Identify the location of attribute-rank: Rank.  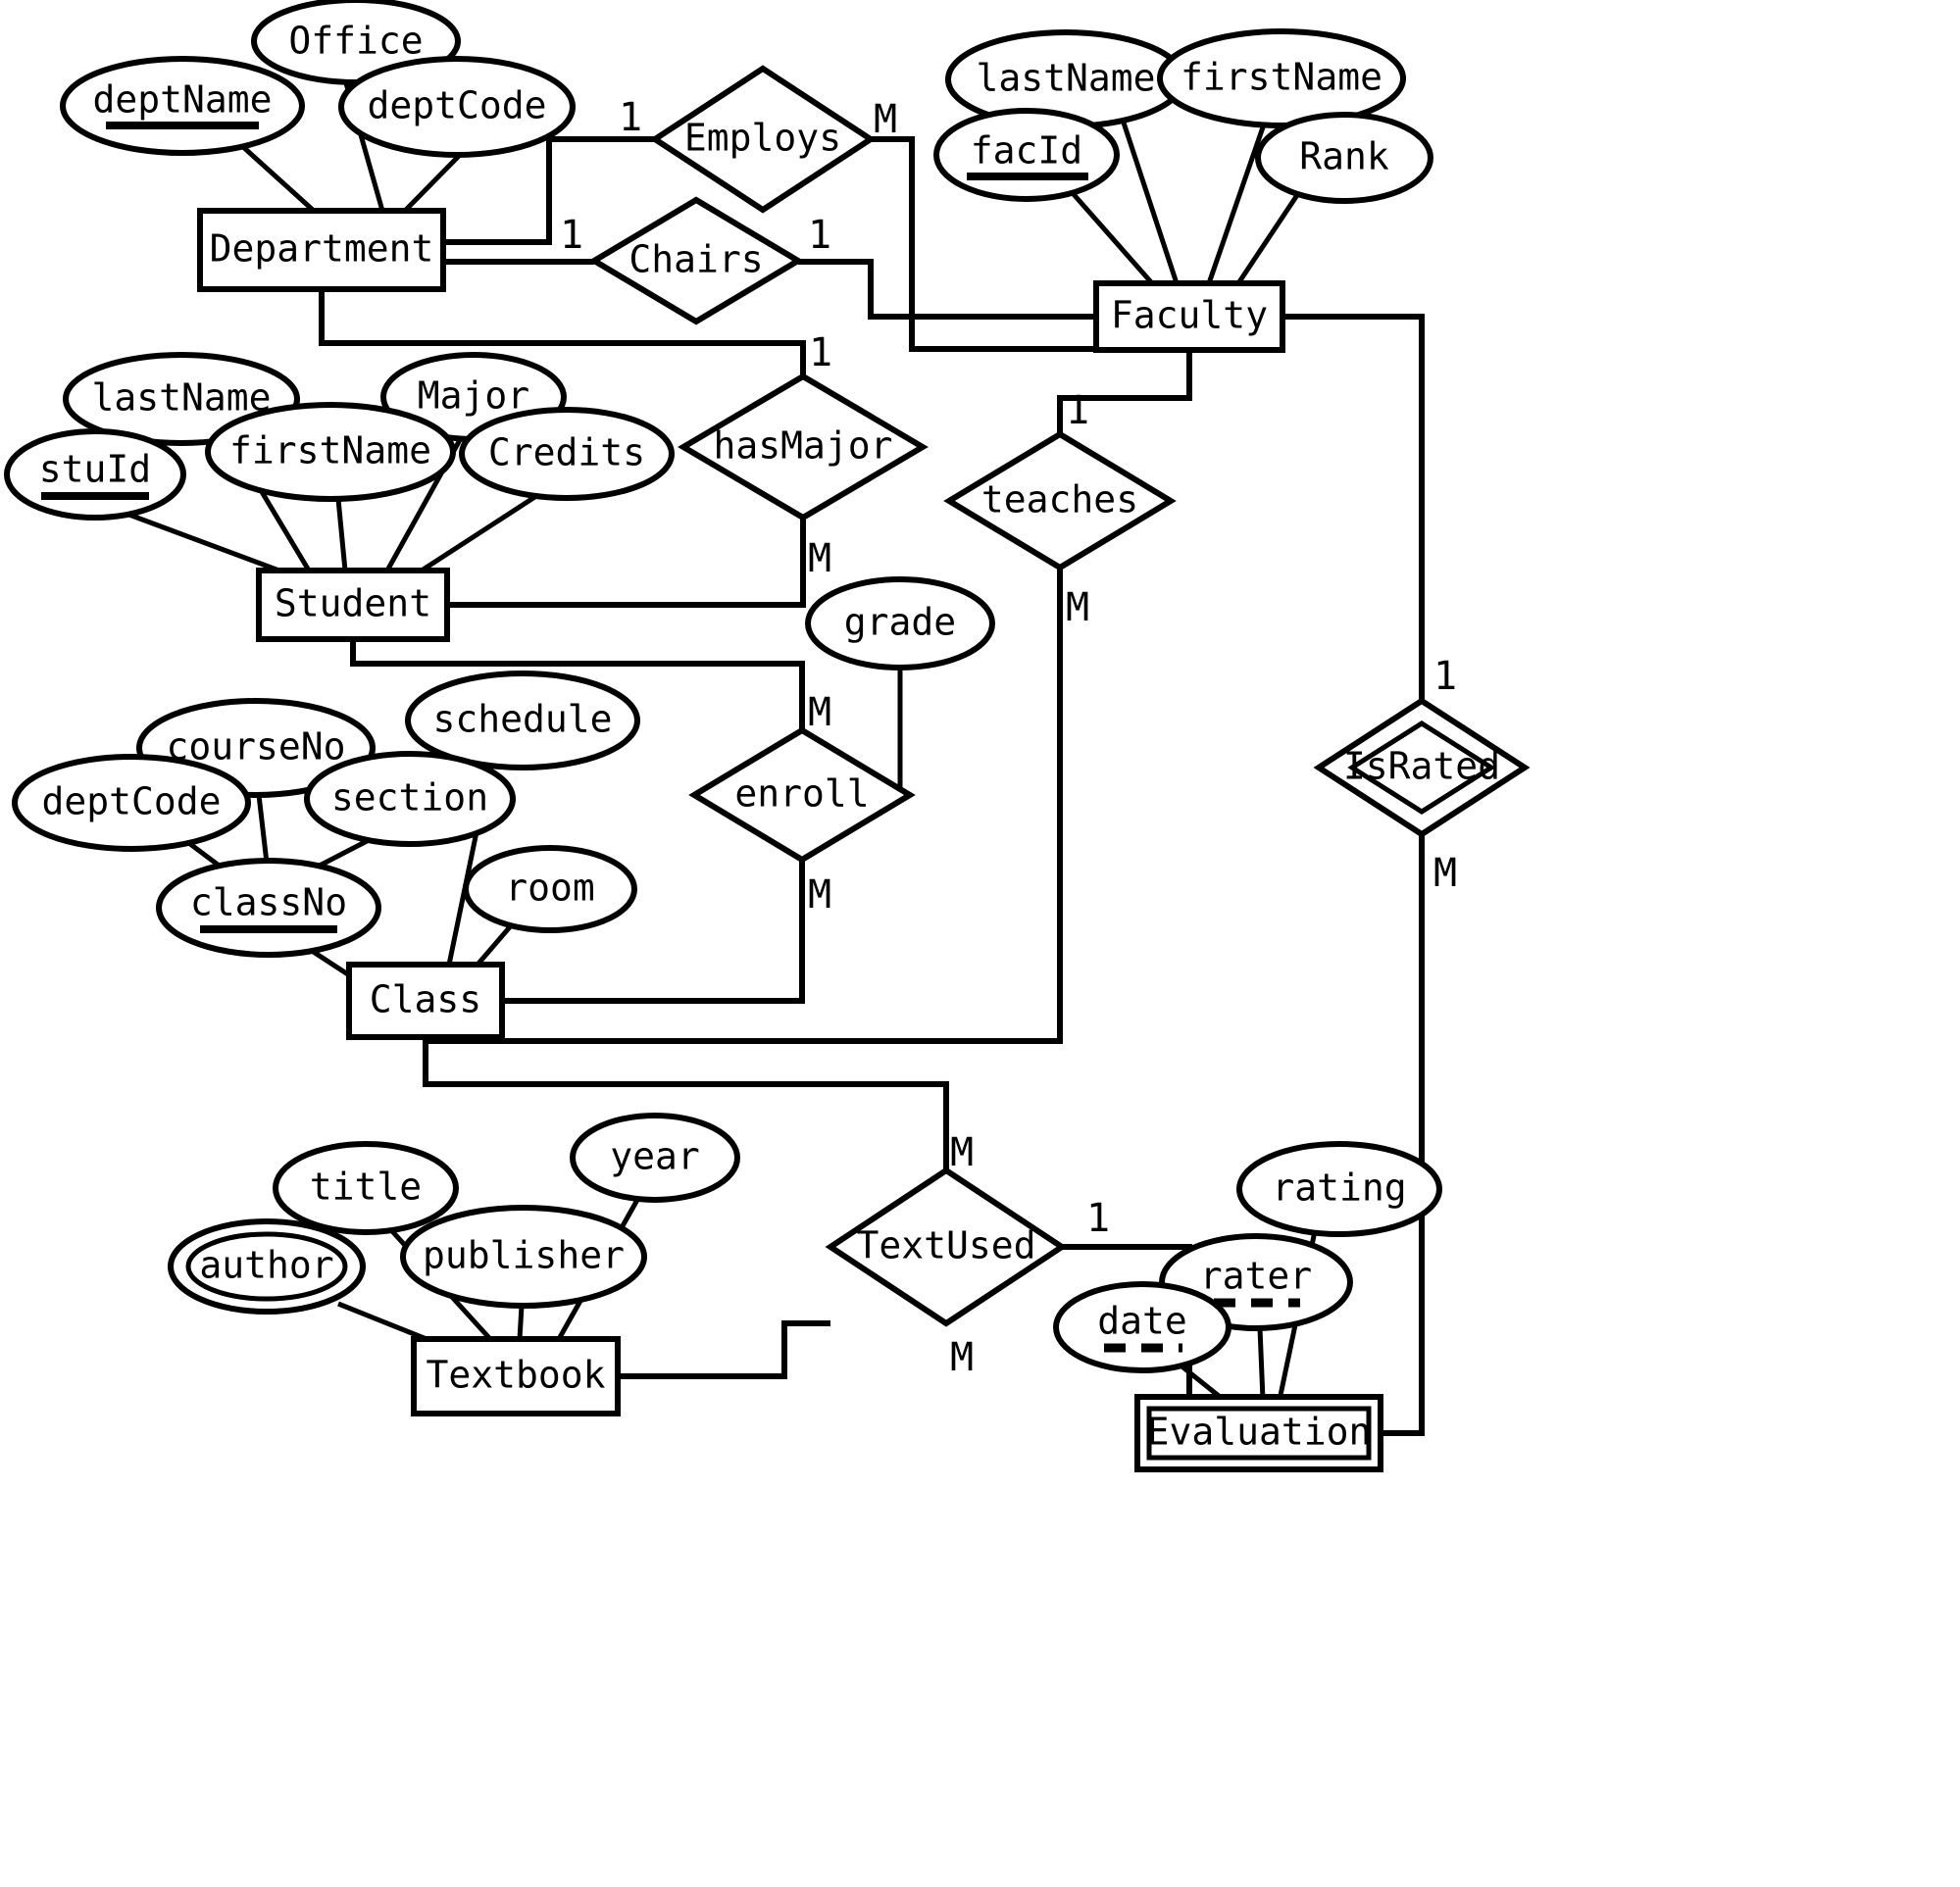
(1344, 158).